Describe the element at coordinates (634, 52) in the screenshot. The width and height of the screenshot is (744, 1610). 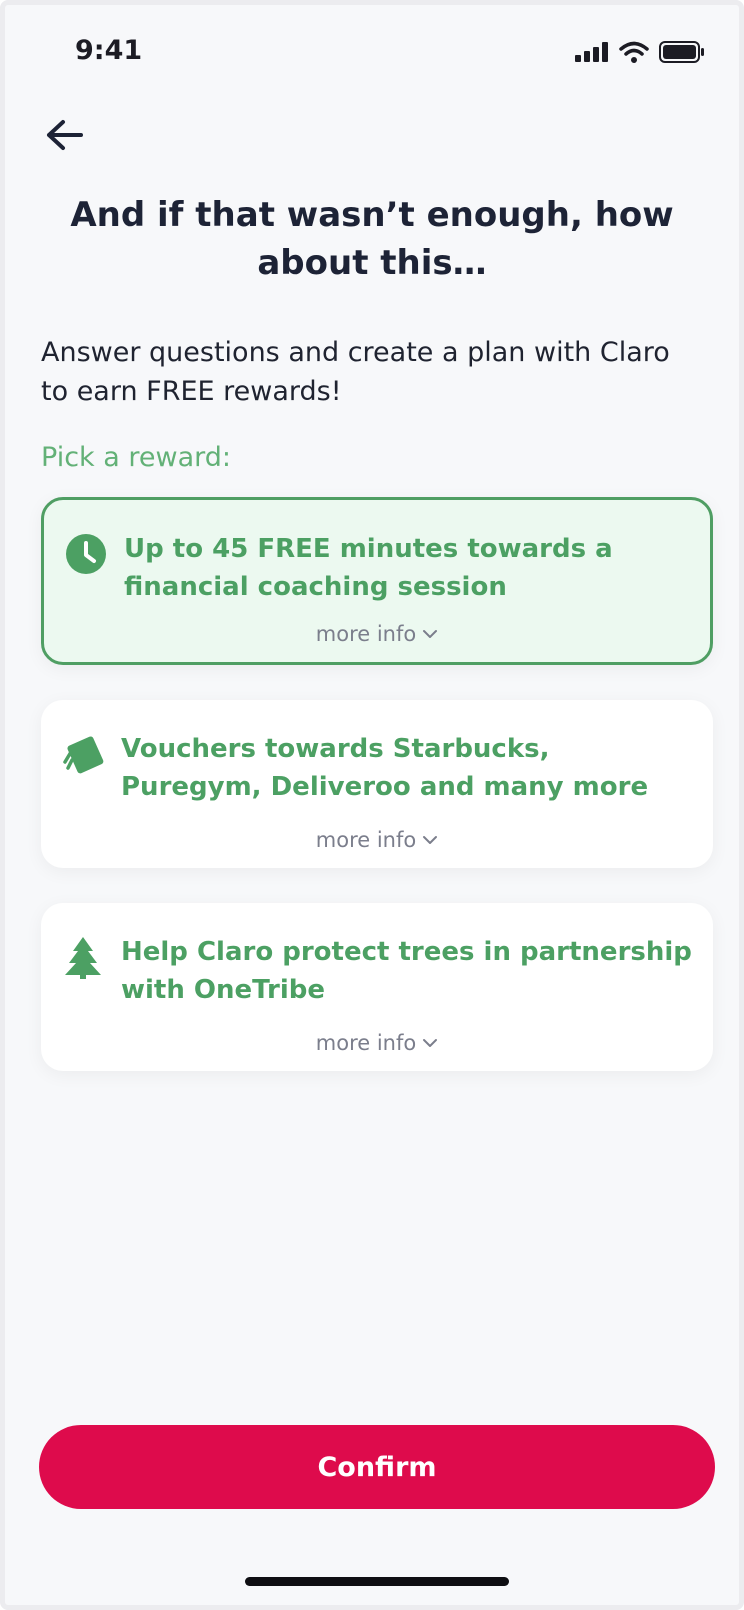
I see `wifi-icon` at that location.